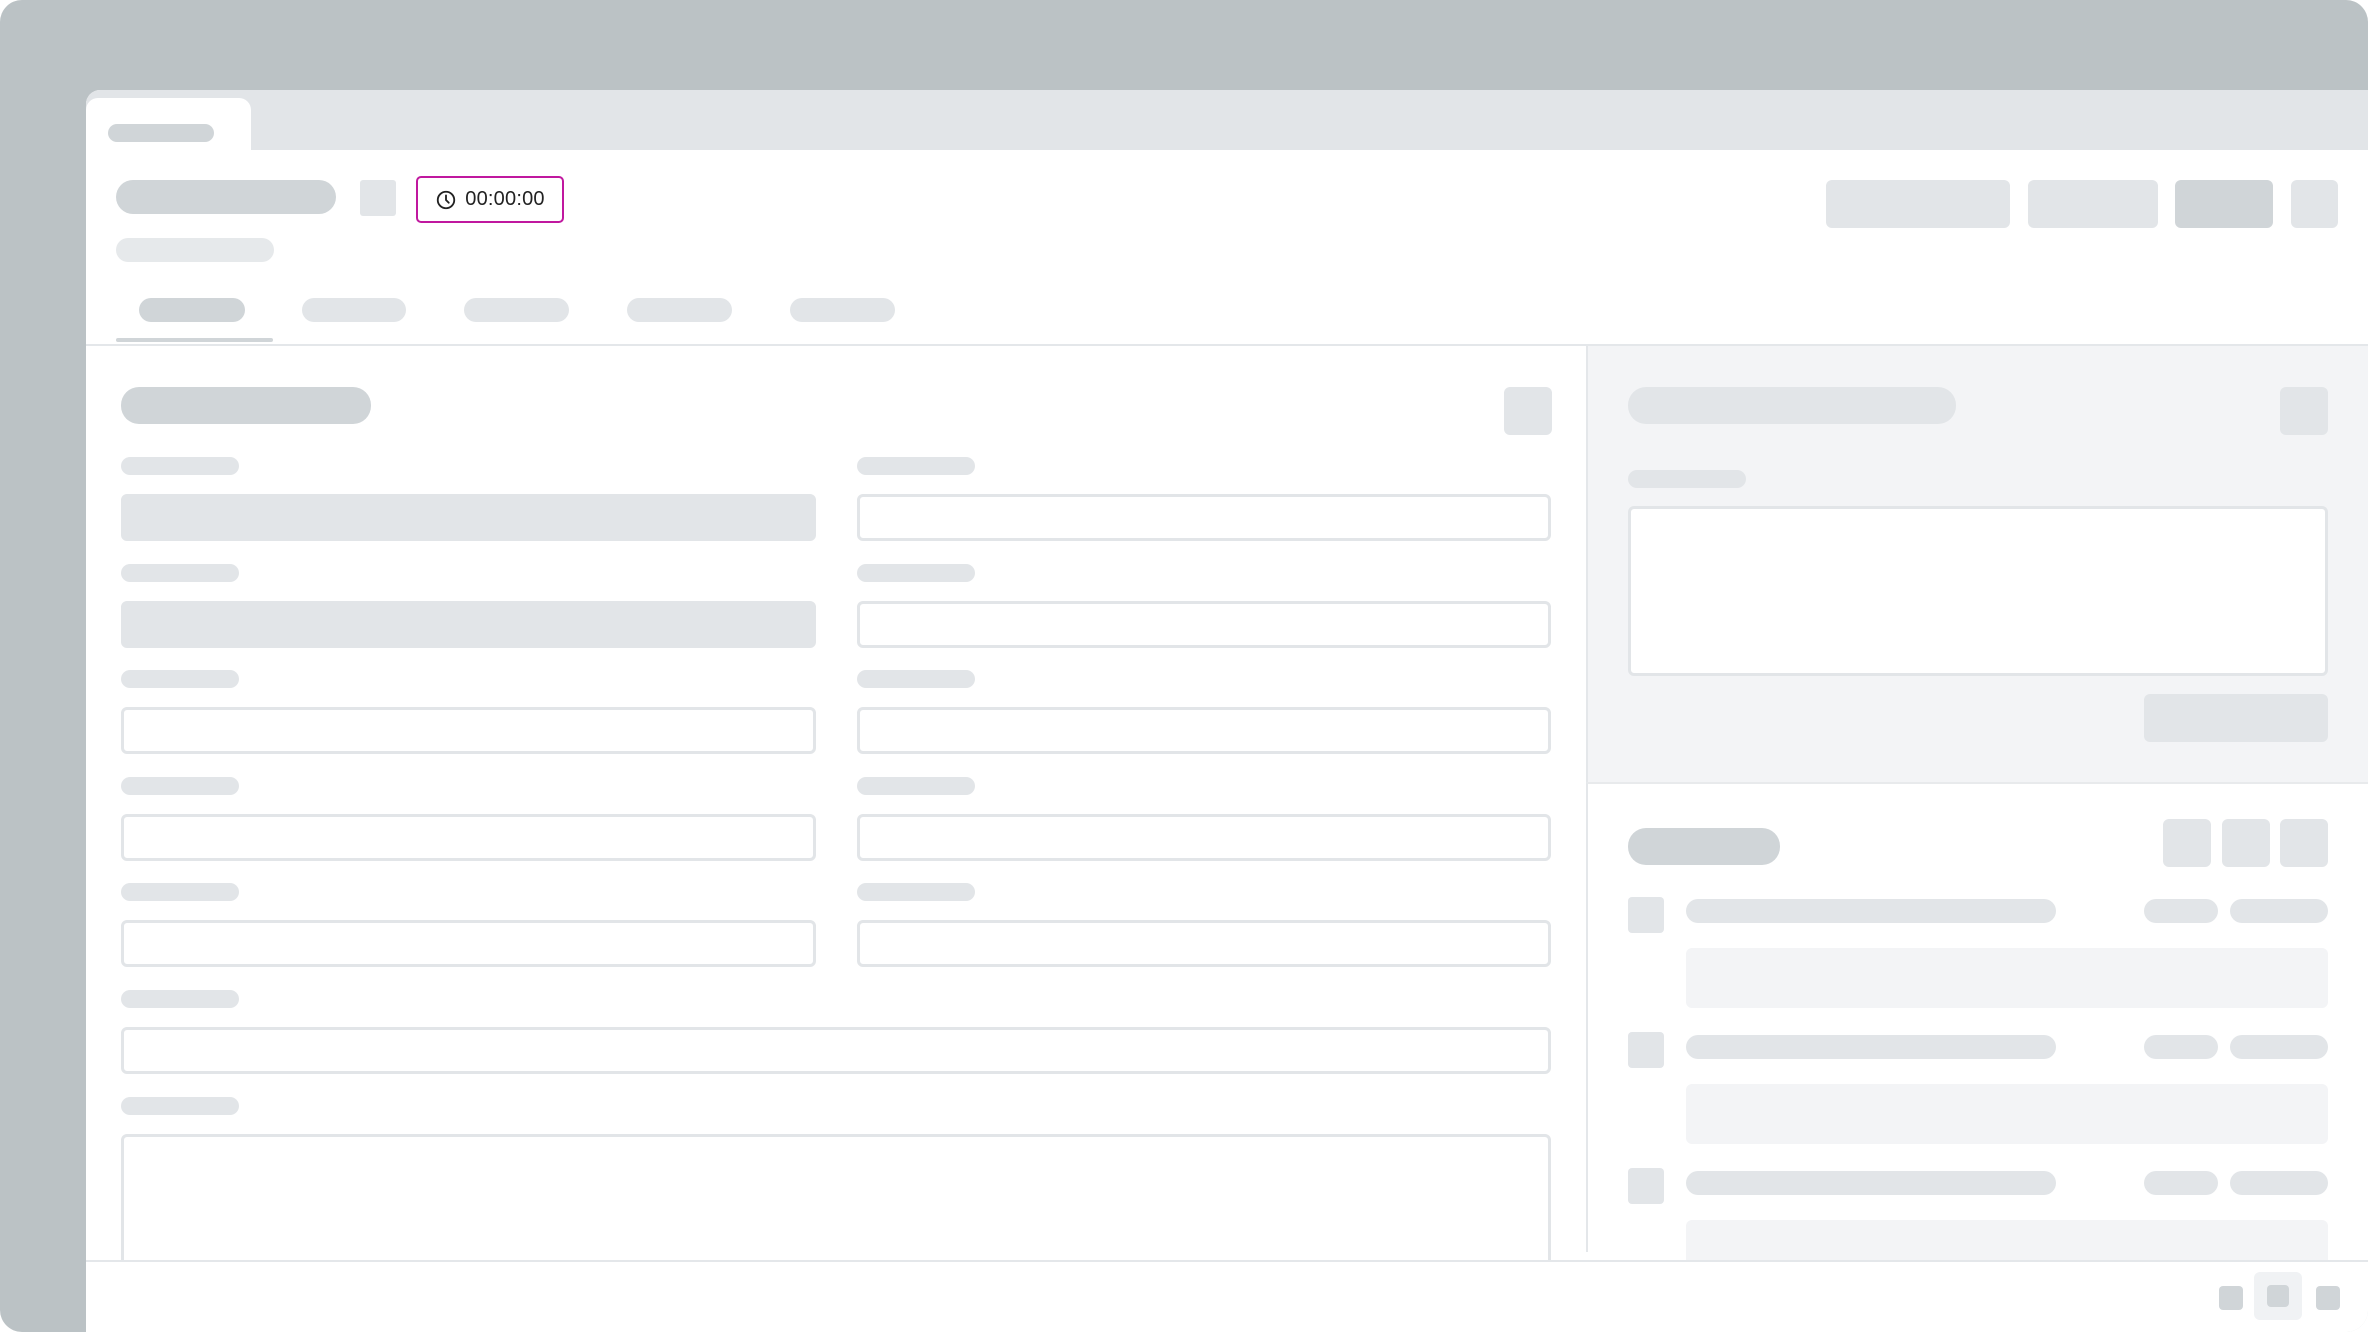  What do you see at coordinates (194, 340) in the screenshot?
I see `active-tab-indicator` at bounding box center [194, 340].